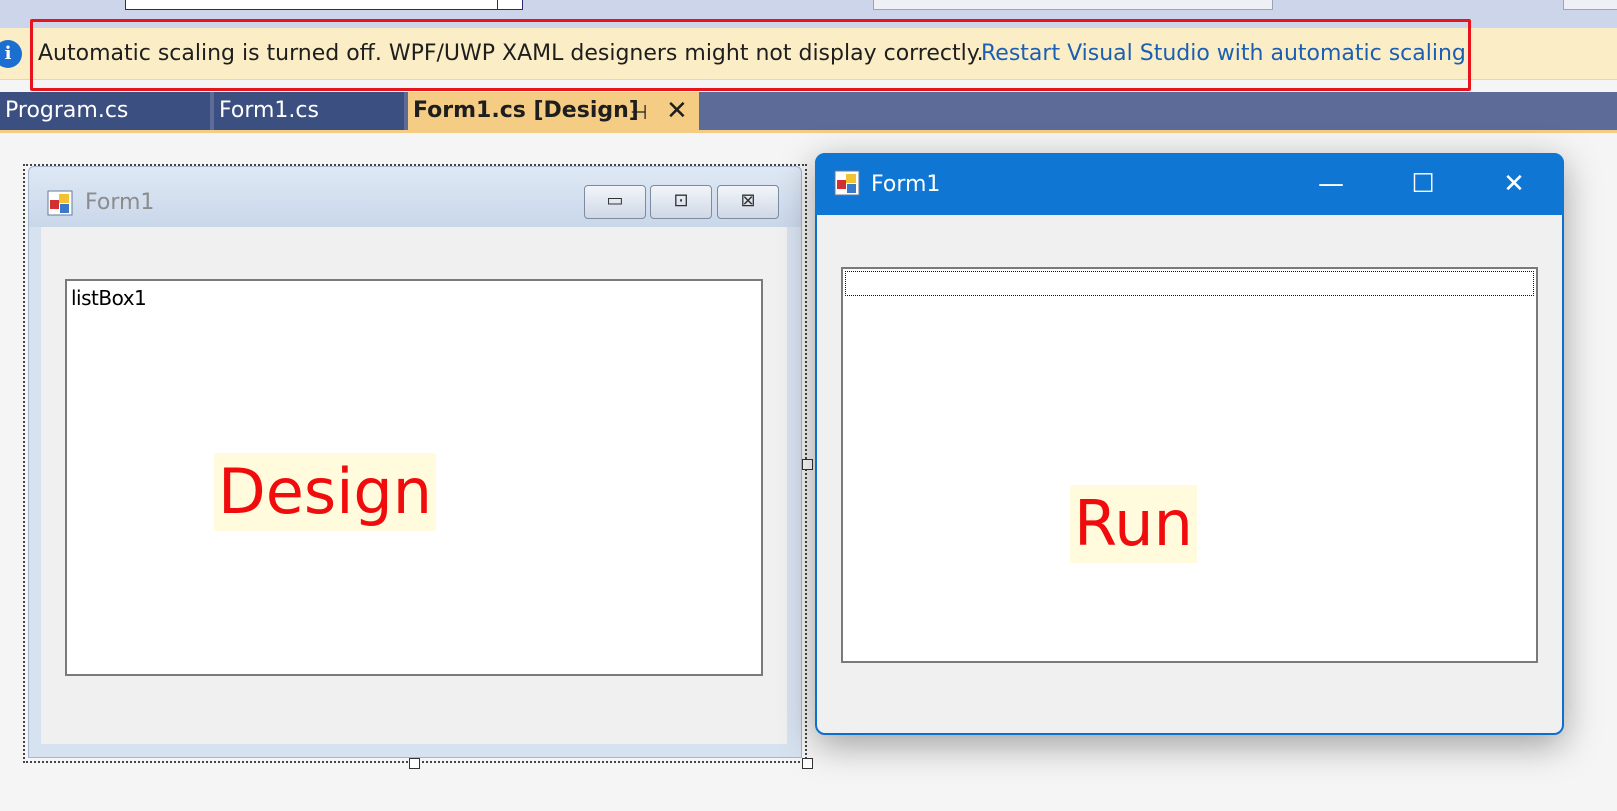 This screenshot has width=1617, height=811. I want to click on maximize-icon: ☐, so click(1423, 184).